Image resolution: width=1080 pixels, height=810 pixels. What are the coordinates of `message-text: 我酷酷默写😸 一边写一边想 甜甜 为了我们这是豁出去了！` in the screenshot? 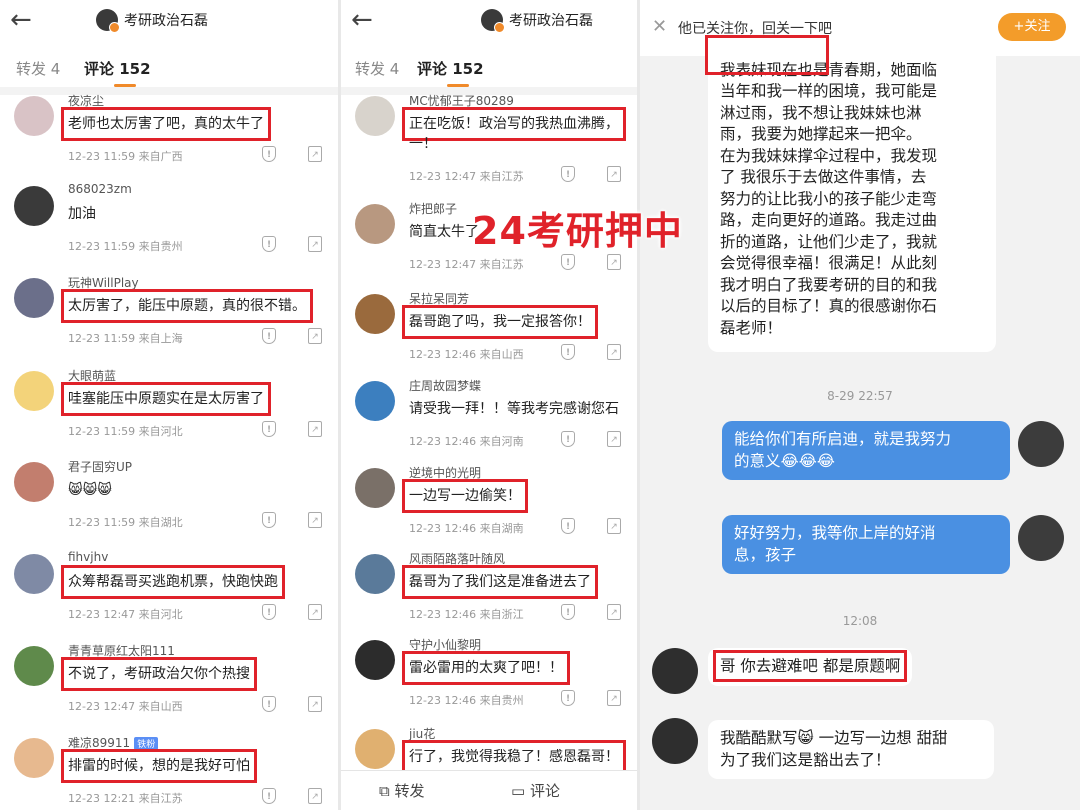 It's located at (851, 749).